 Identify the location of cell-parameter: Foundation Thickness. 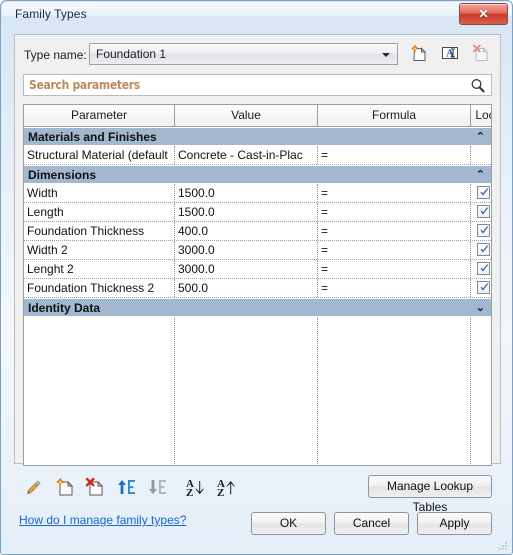
(86, 231).